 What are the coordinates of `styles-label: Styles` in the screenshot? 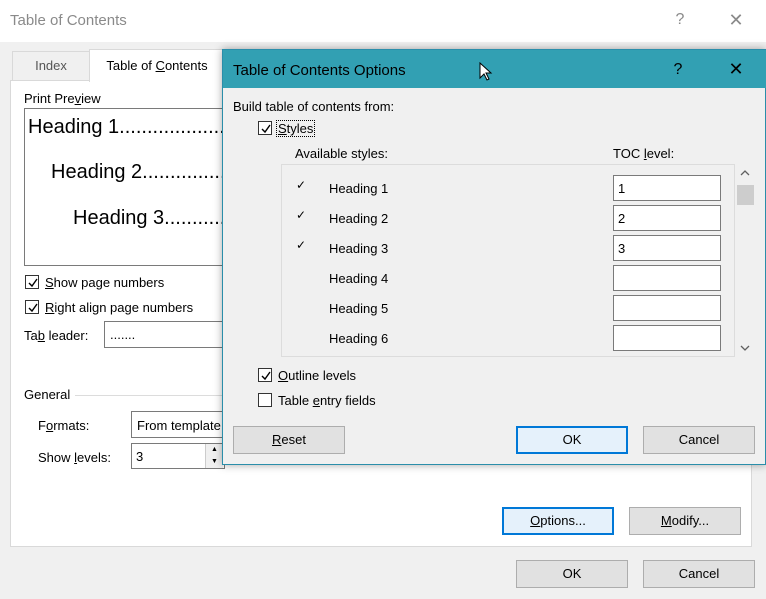 It's located at (295, 128).